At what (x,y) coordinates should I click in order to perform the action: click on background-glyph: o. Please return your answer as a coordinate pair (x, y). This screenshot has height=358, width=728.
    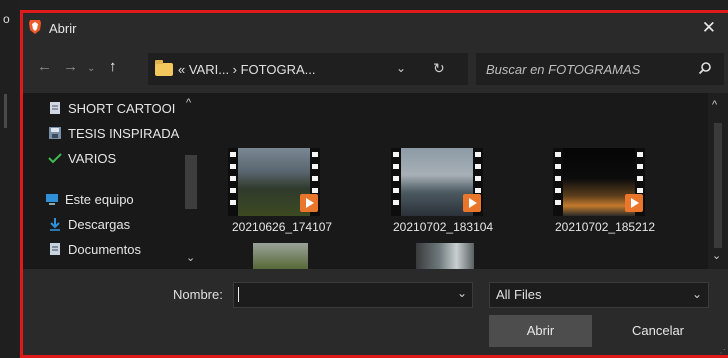
    Looking at the image, I should click on (6, 19).